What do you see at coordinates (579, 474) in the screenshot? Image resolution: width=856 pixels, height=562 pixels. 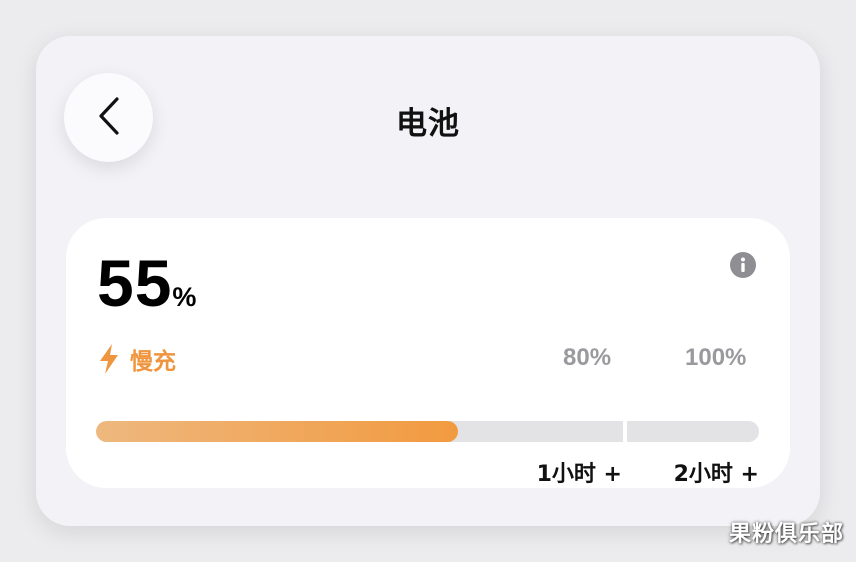 I see `time-to-80-label: 1小时 +` at bounding box center [579, 474].